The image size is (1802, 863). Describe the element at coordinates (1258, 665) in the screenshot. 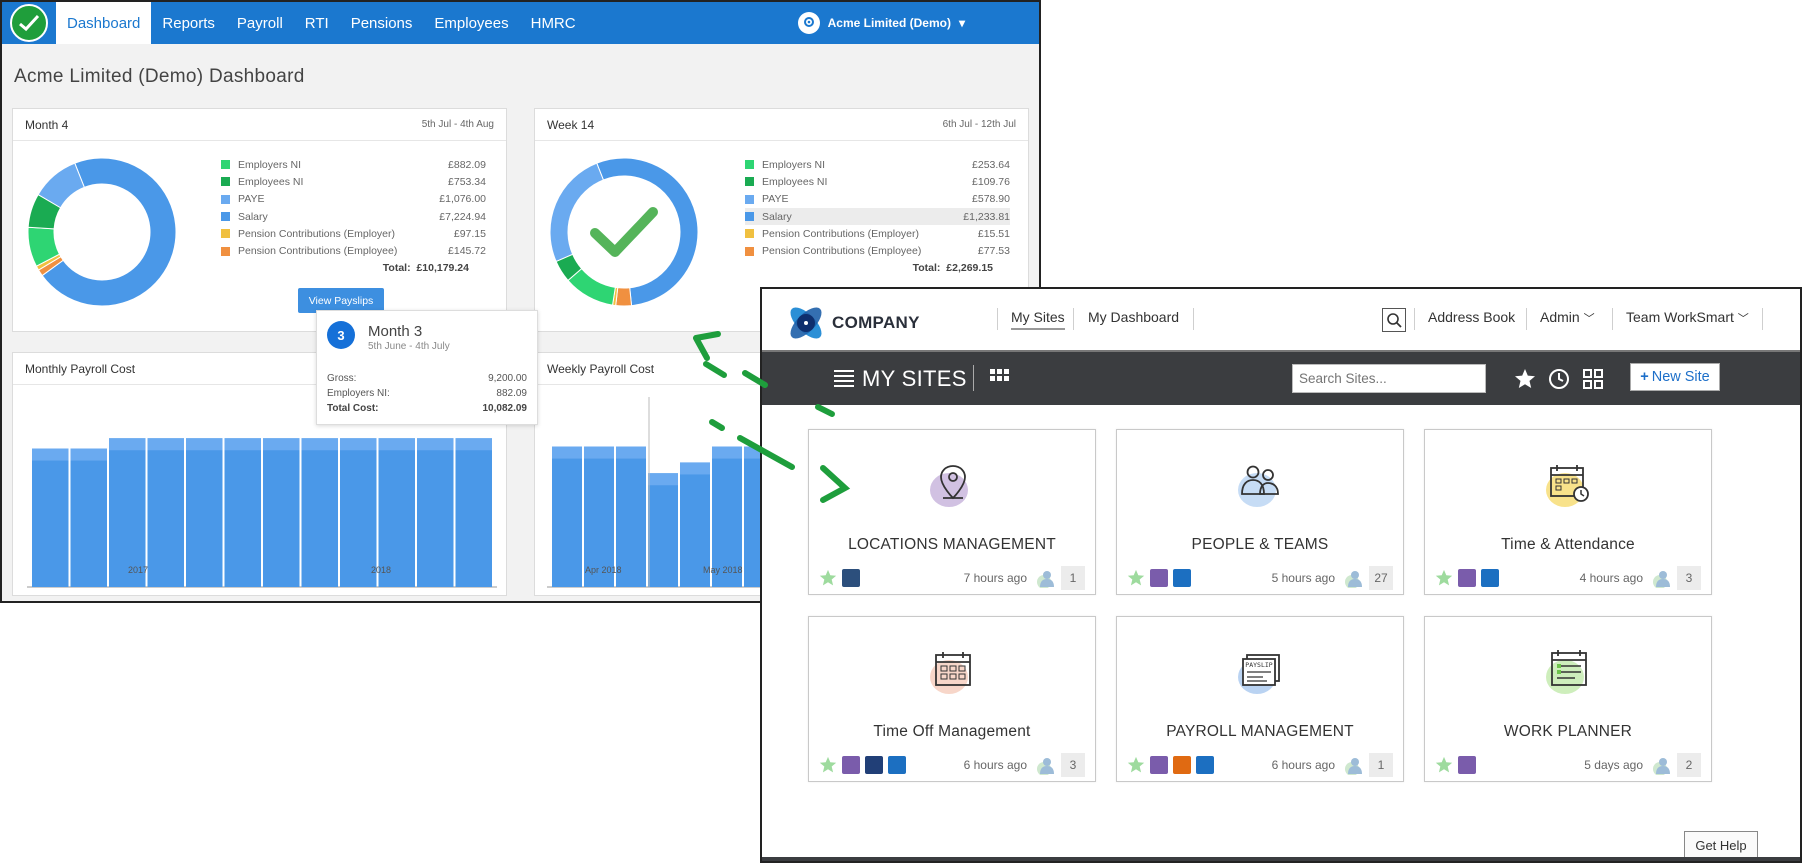

I see `svg-text: PAYSLIP` at that location.